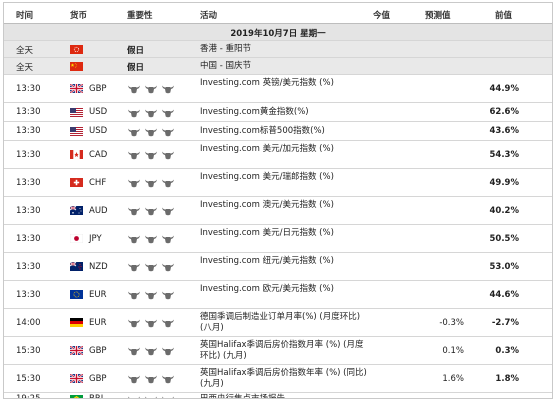  I want to click on currency-cell: BRL, so click(97, 396).